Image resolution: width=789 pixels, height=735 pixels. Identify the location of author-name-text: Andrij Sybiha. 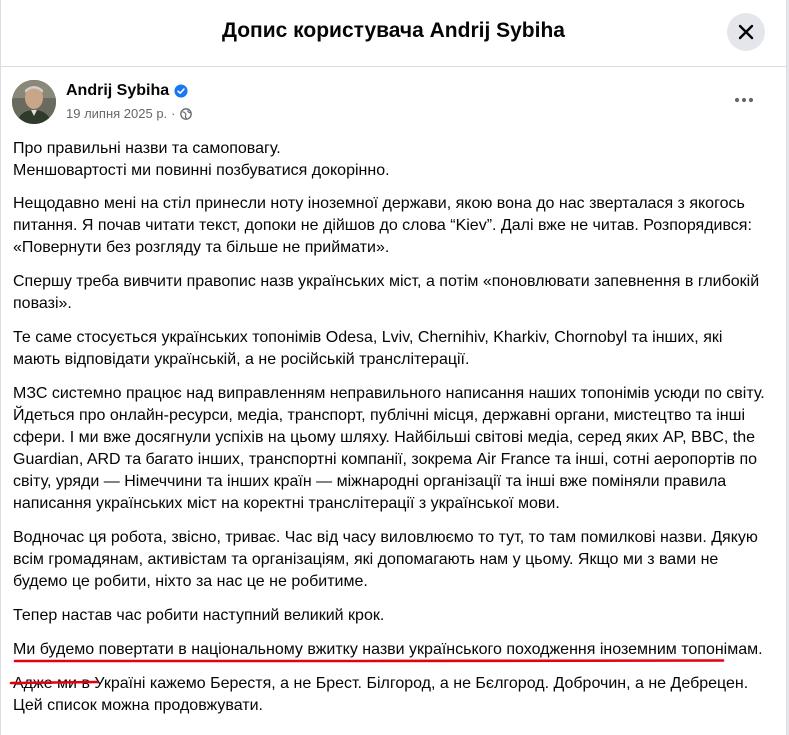
(117, 91).